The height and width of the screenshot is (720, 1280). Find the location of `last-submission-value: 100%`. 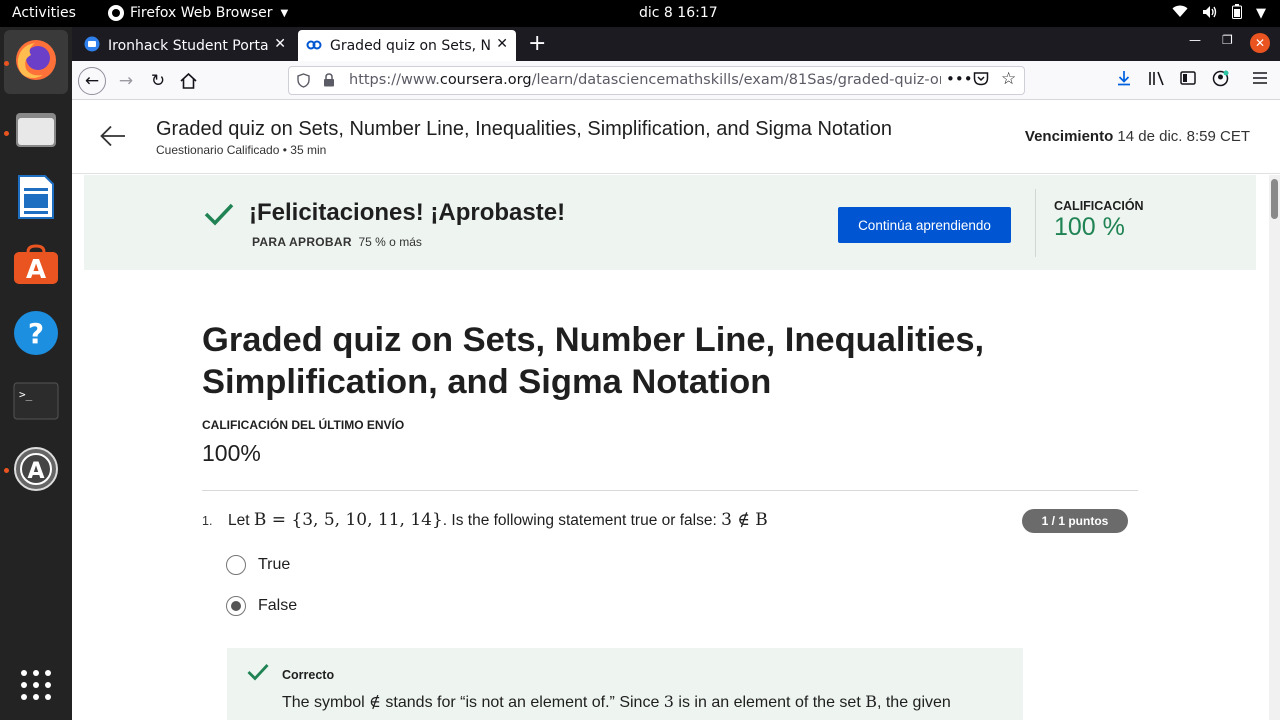

last-submission-value: 100% is located at coordinates (231, 453).